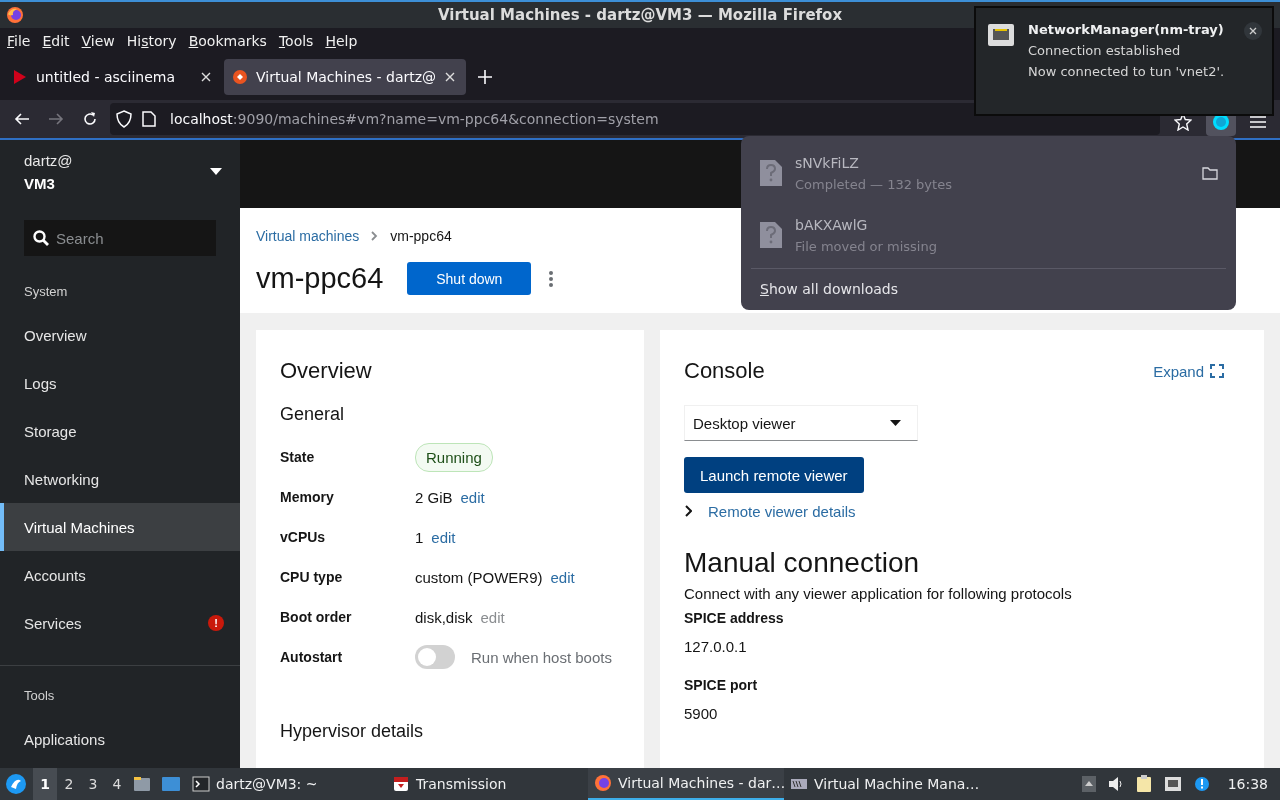 This screenshot has width=1280, height=800. I want to click on status-badge: Running, so click(454, 457).